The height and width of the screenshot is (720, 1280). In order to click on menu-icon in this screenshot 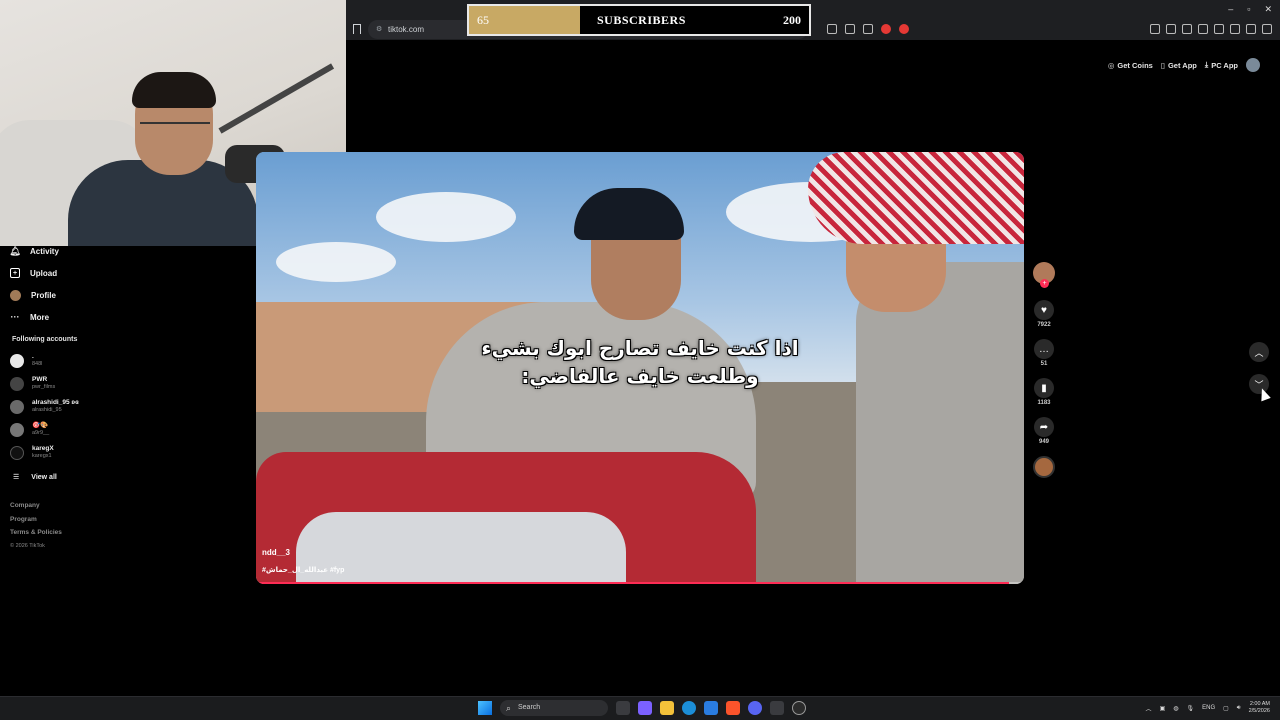, I will do `click(1267, 29)`.